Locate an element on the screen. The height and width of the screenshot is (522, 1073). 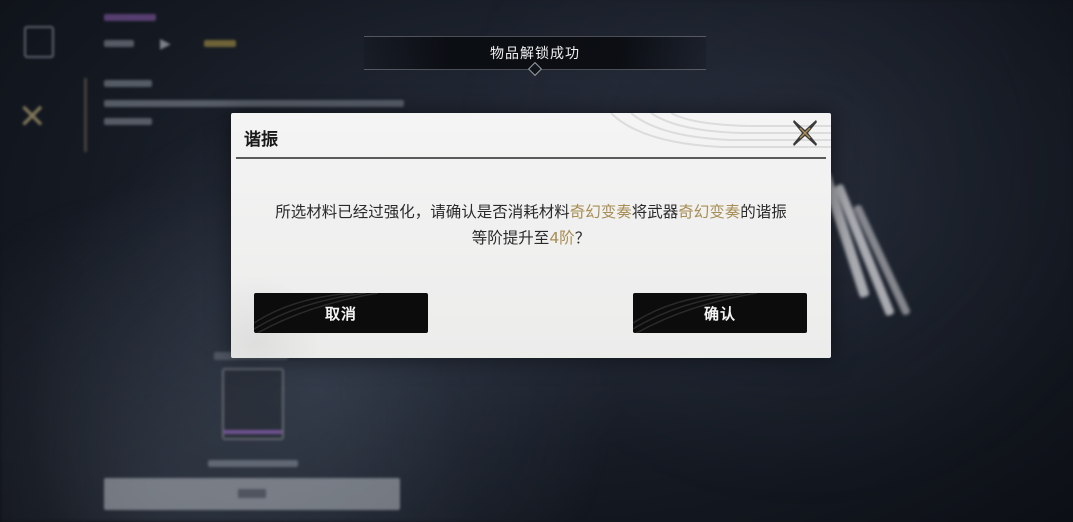
confirm-label: 确认 is located at coordinates (719, 313).